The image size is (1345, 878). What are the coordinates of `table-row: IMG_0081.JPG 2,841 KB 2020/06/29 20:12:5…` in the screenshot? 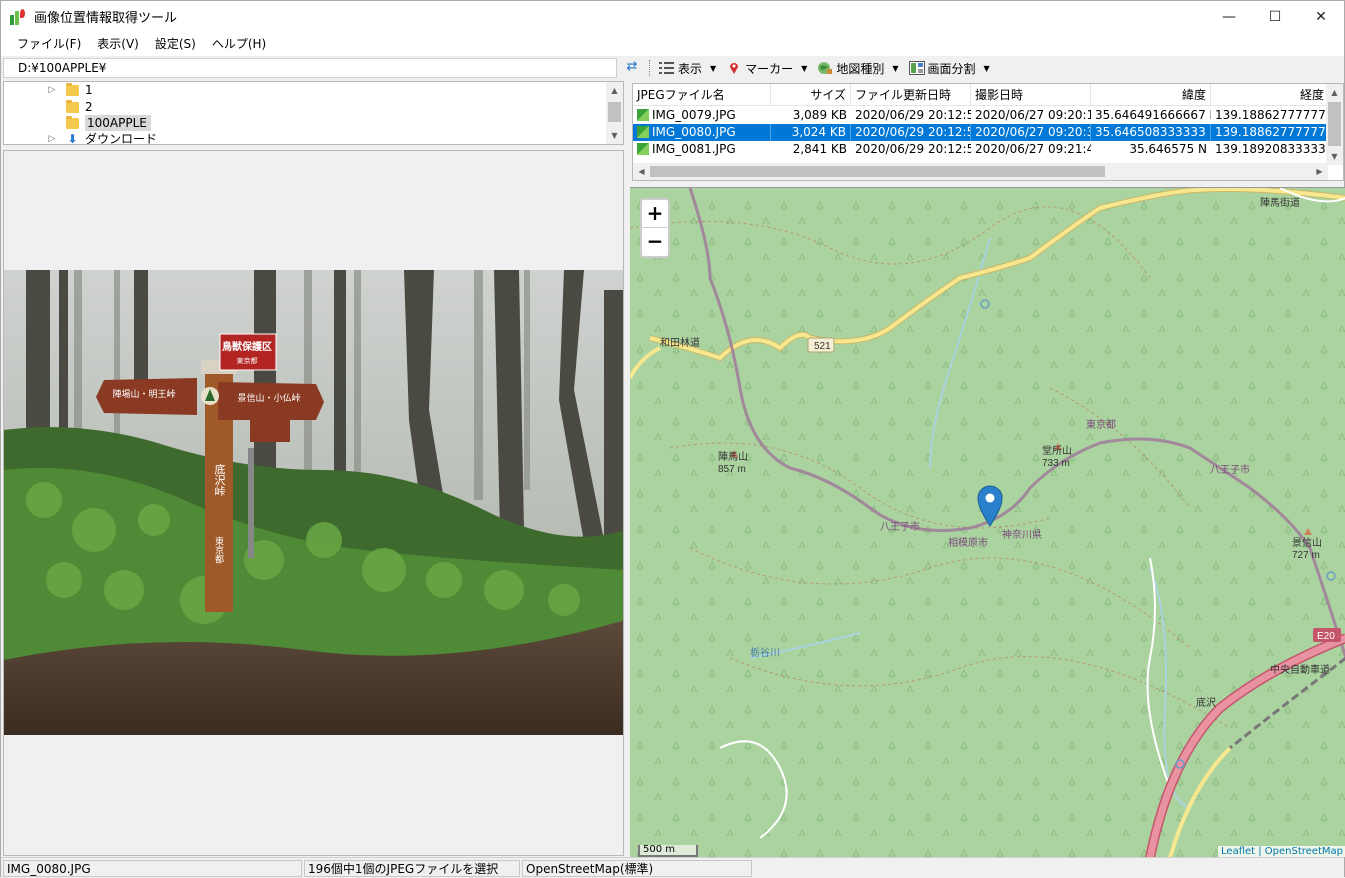 It's located at (980, 149).